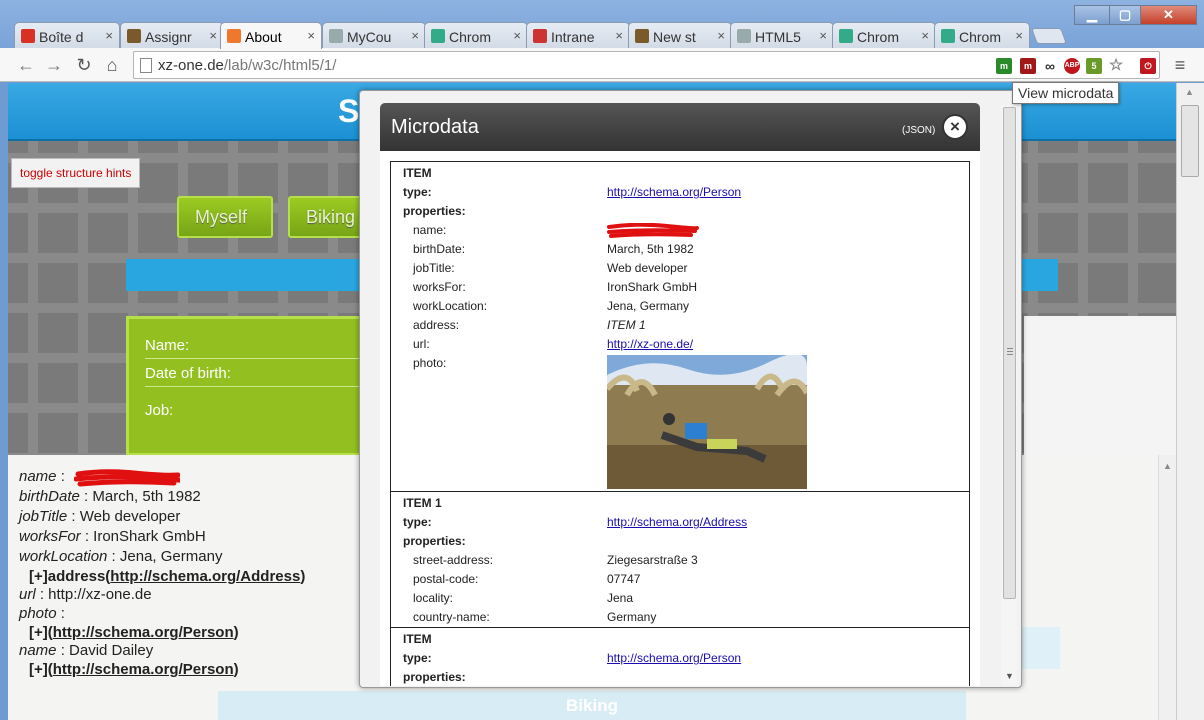  What do you see at coordinates (159, 410) in the screenshot?
I see `job-label: Job:` at bounding box center [159, 410].